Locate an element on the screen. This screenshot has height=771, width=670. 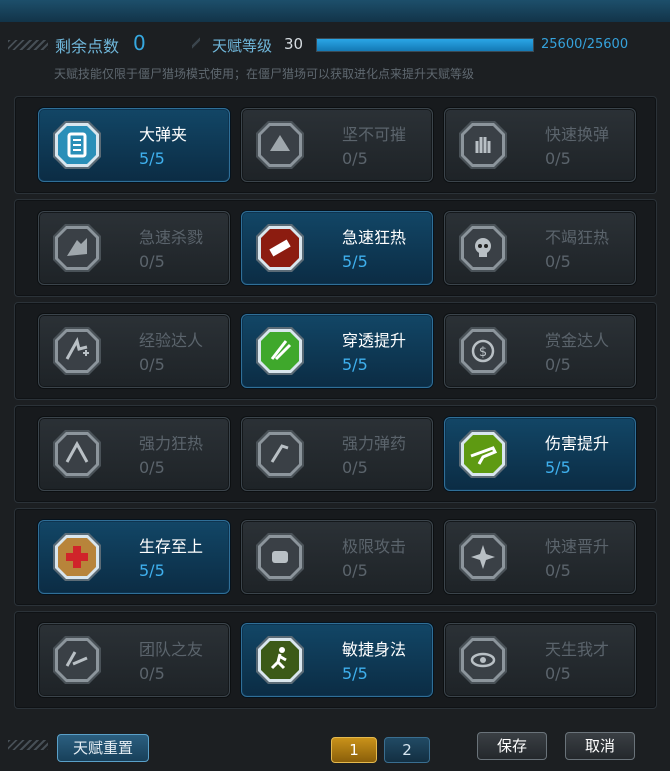
skill-name: 经验达人 is located at coordinates (171, 340).